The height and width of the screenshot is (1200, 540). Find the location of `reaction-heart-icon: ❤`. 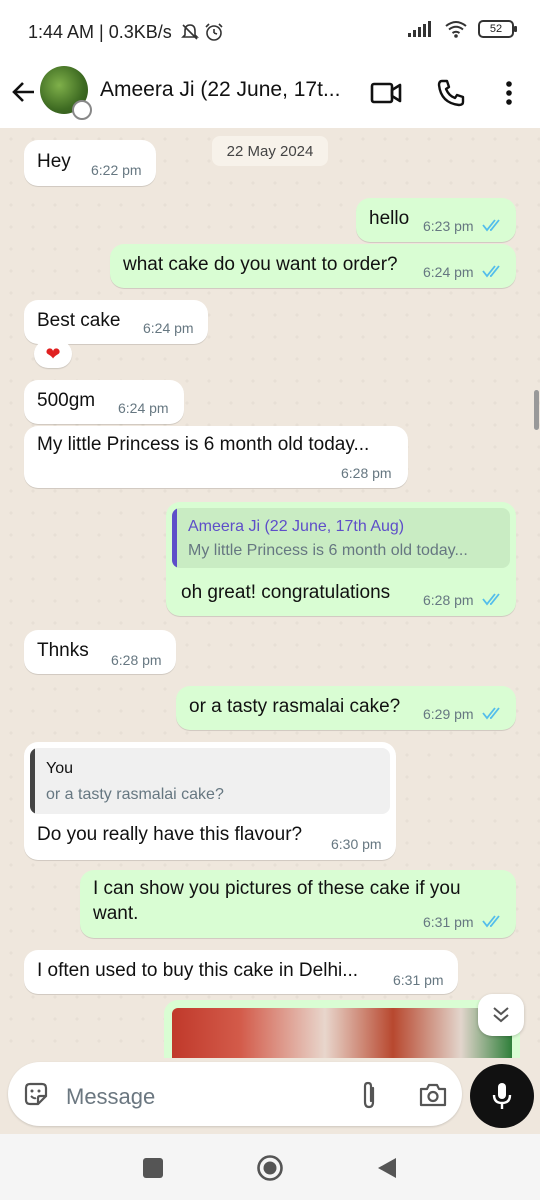

reaction-heart-icon: ❤ is located at coordinates (53, 354).